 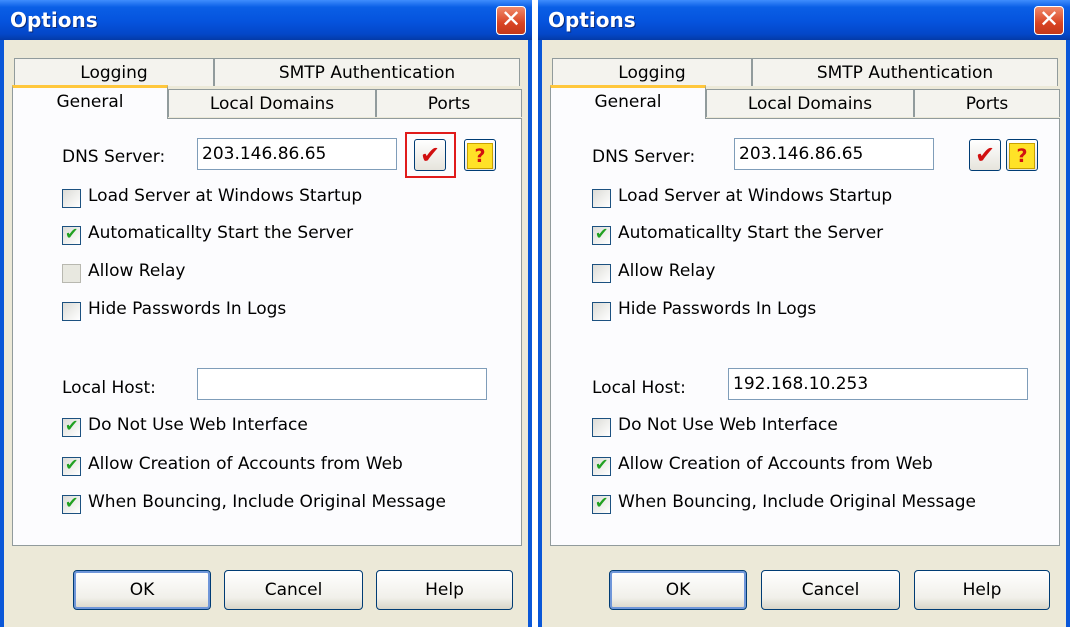 What do you see at coordinates (878, 384) in the screenshot?
I see `local-host-input: 192.168.10.253` at bounding box center [878, 384].